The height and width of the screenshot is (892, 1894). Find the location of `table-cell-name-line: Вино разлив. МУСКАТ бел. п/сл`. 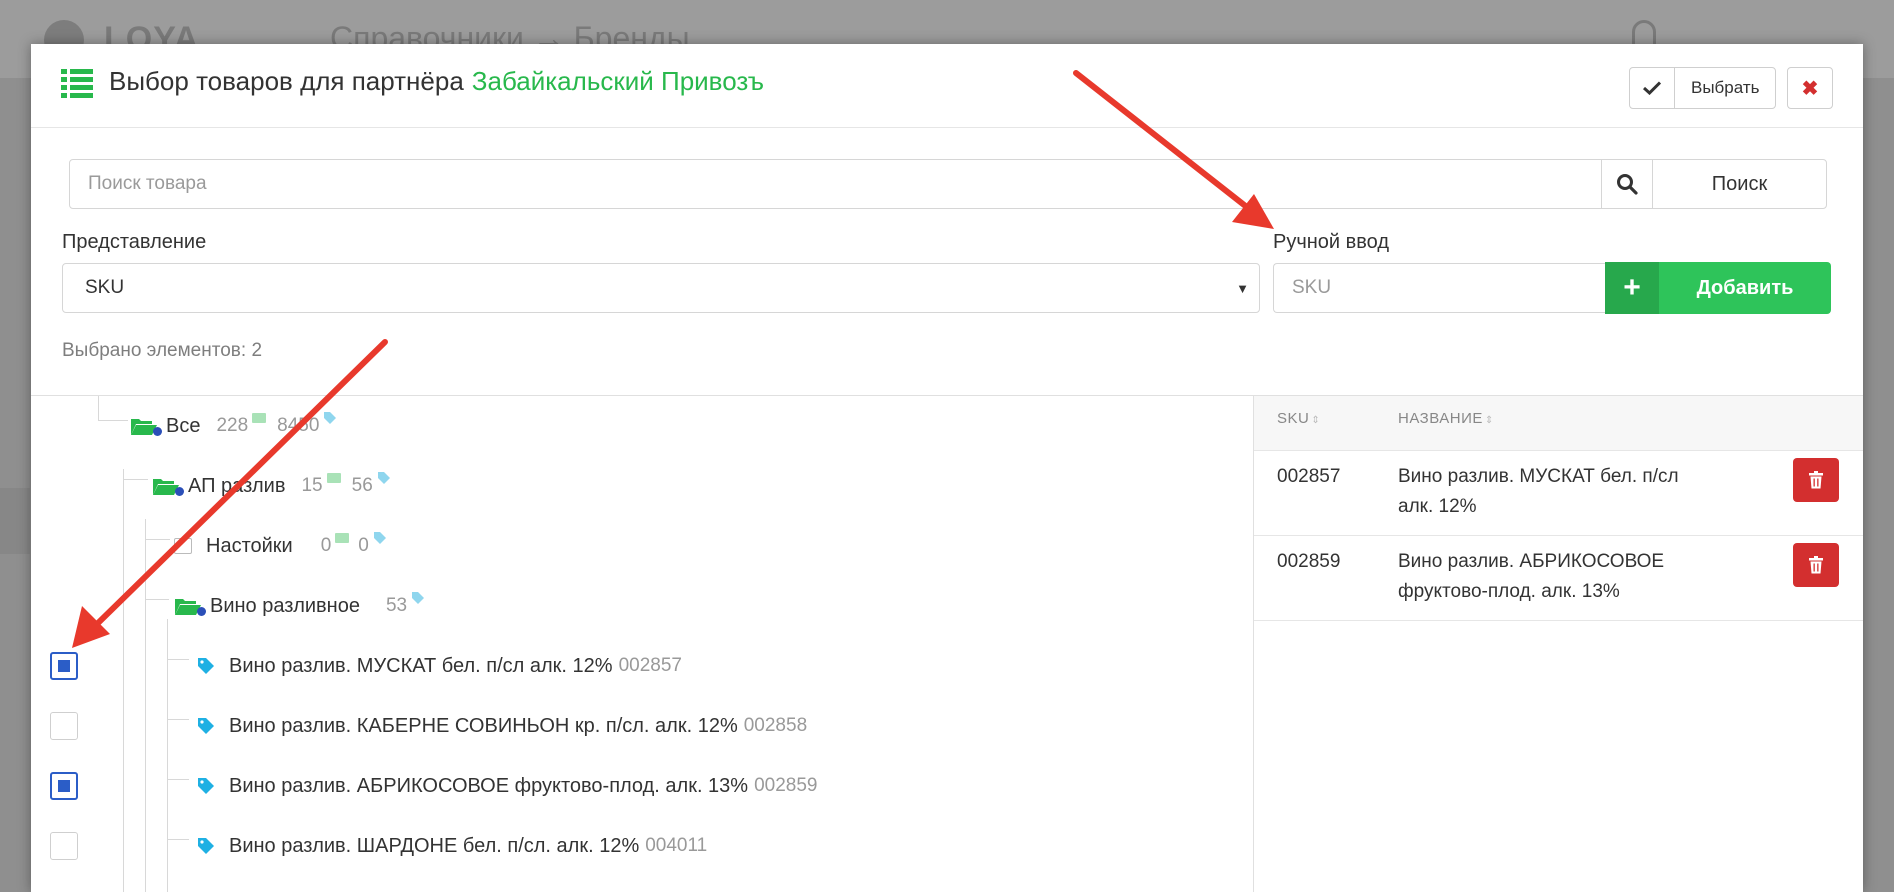

table-cell-name-line: Вино разлив. МУСКАТ бел. п/сл is located at coordinates (1538, 476).